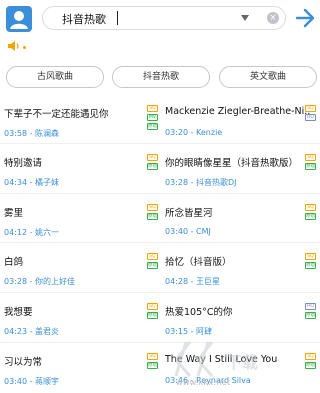 The width and height of the screenshot is (320, 393). I want to click on song-meta: 03:40 - CMJ, so click(188, 231).